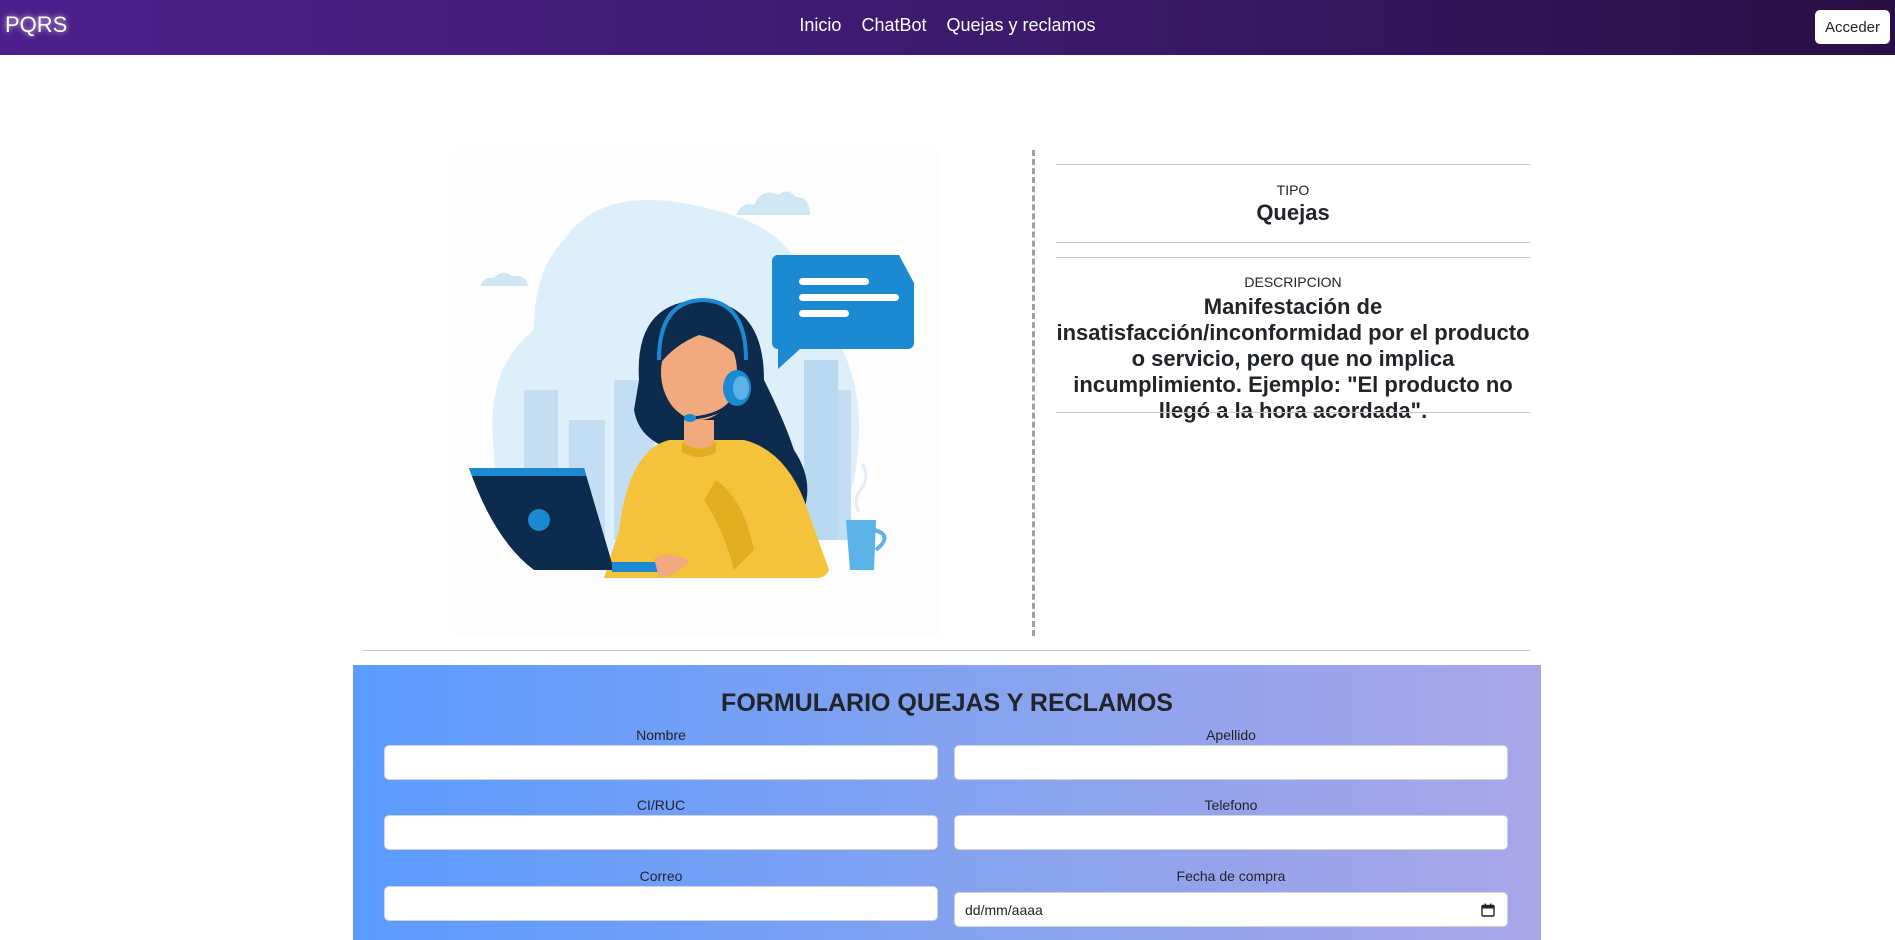 This screenshot has height=940, width=1895. Describe the element at coordinates (946, 650) in the screenshot. I see `section-divider` at that location.